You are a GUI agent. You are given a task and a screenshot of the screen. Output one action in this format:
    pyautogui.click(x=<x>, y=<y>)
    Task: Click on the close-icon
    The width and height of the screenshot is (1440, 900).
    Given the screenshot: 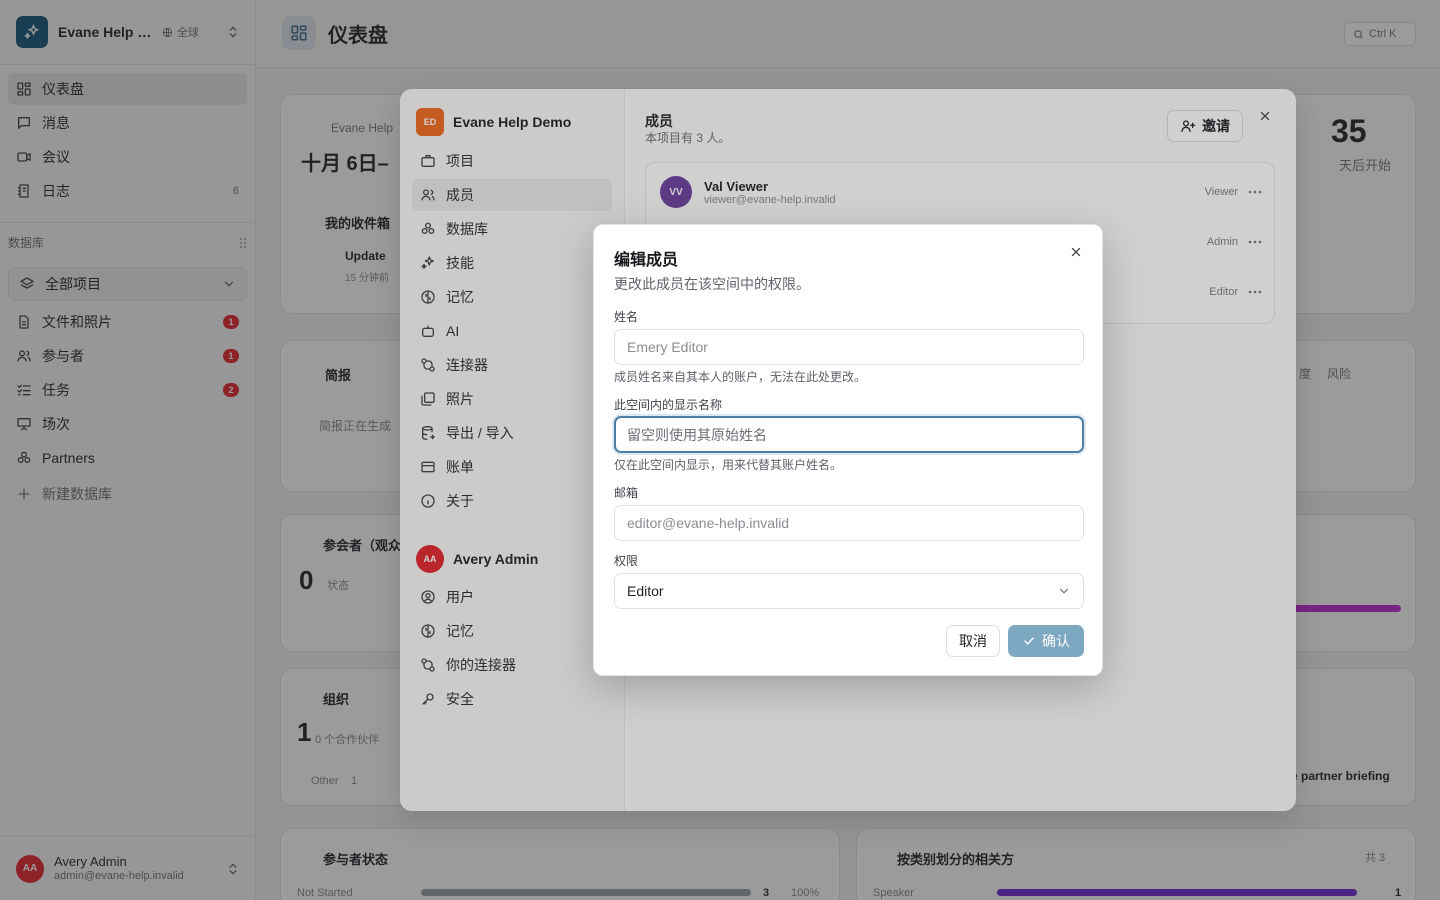 What is the action you would take?
    pyautogui.click(x=1076, y=252)
    